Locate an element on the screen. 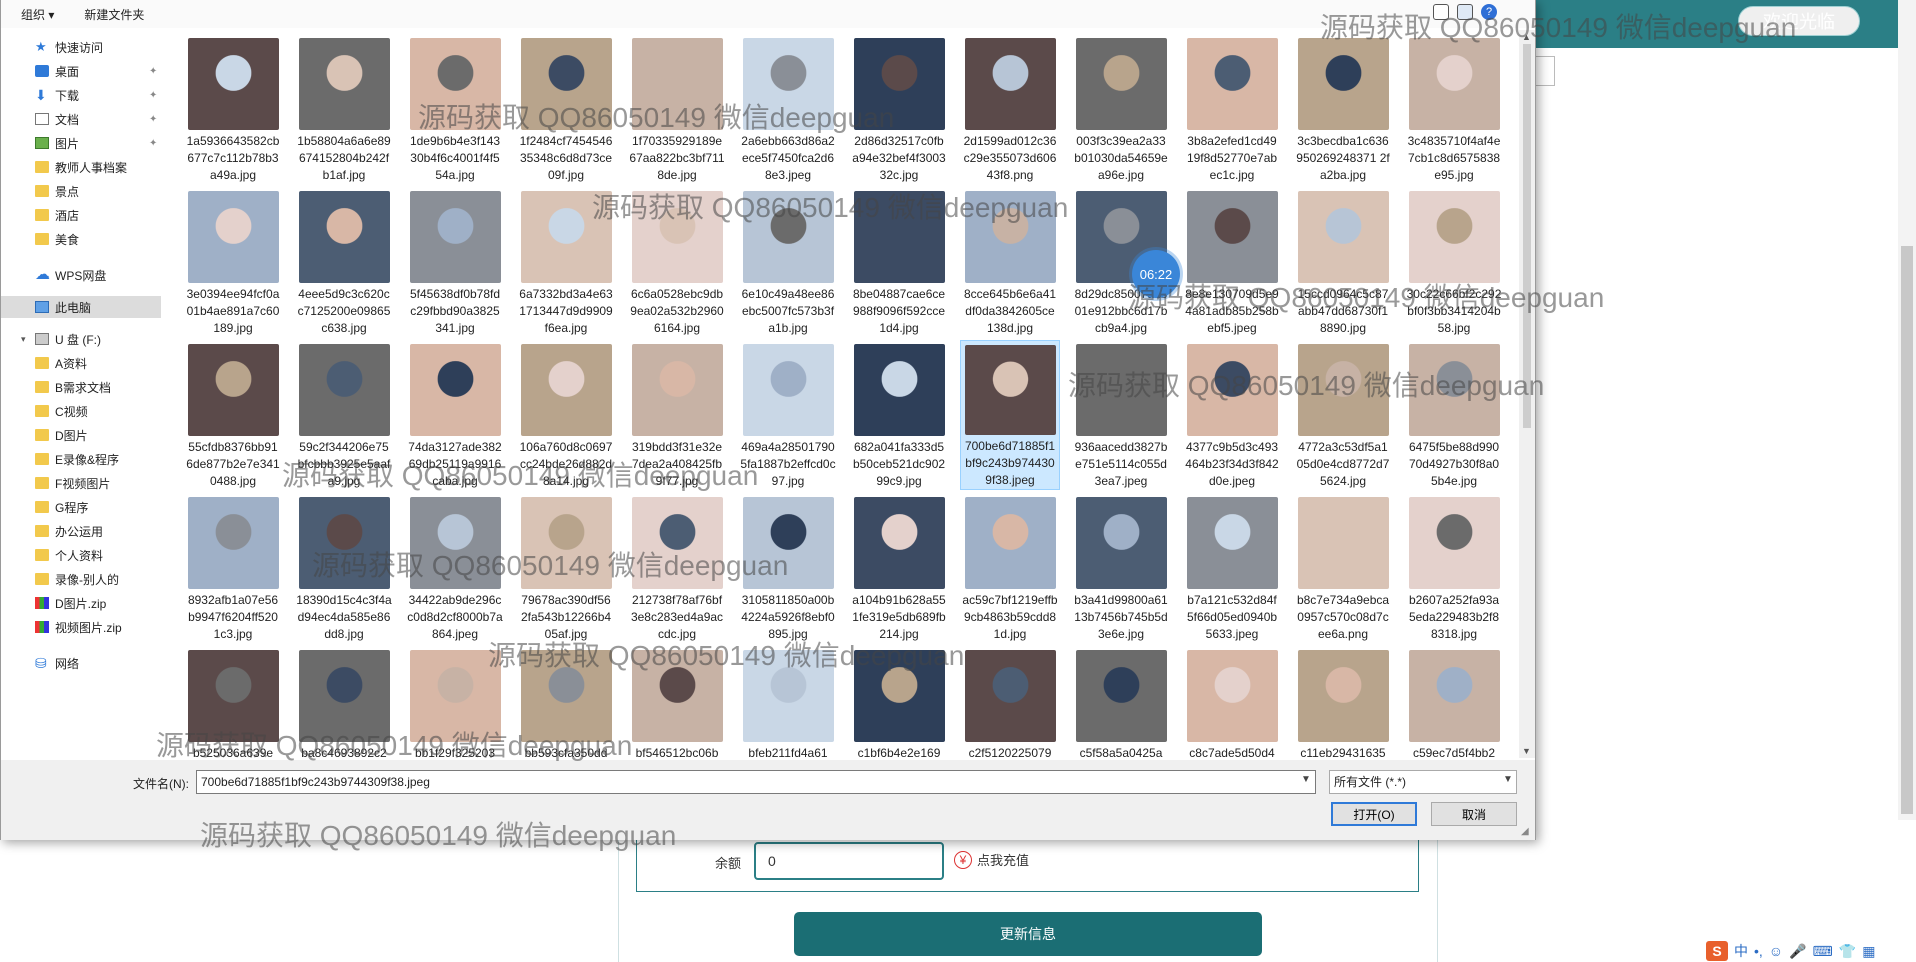  nav-item: 文档 ✦ is located at coordinates (81, 119).